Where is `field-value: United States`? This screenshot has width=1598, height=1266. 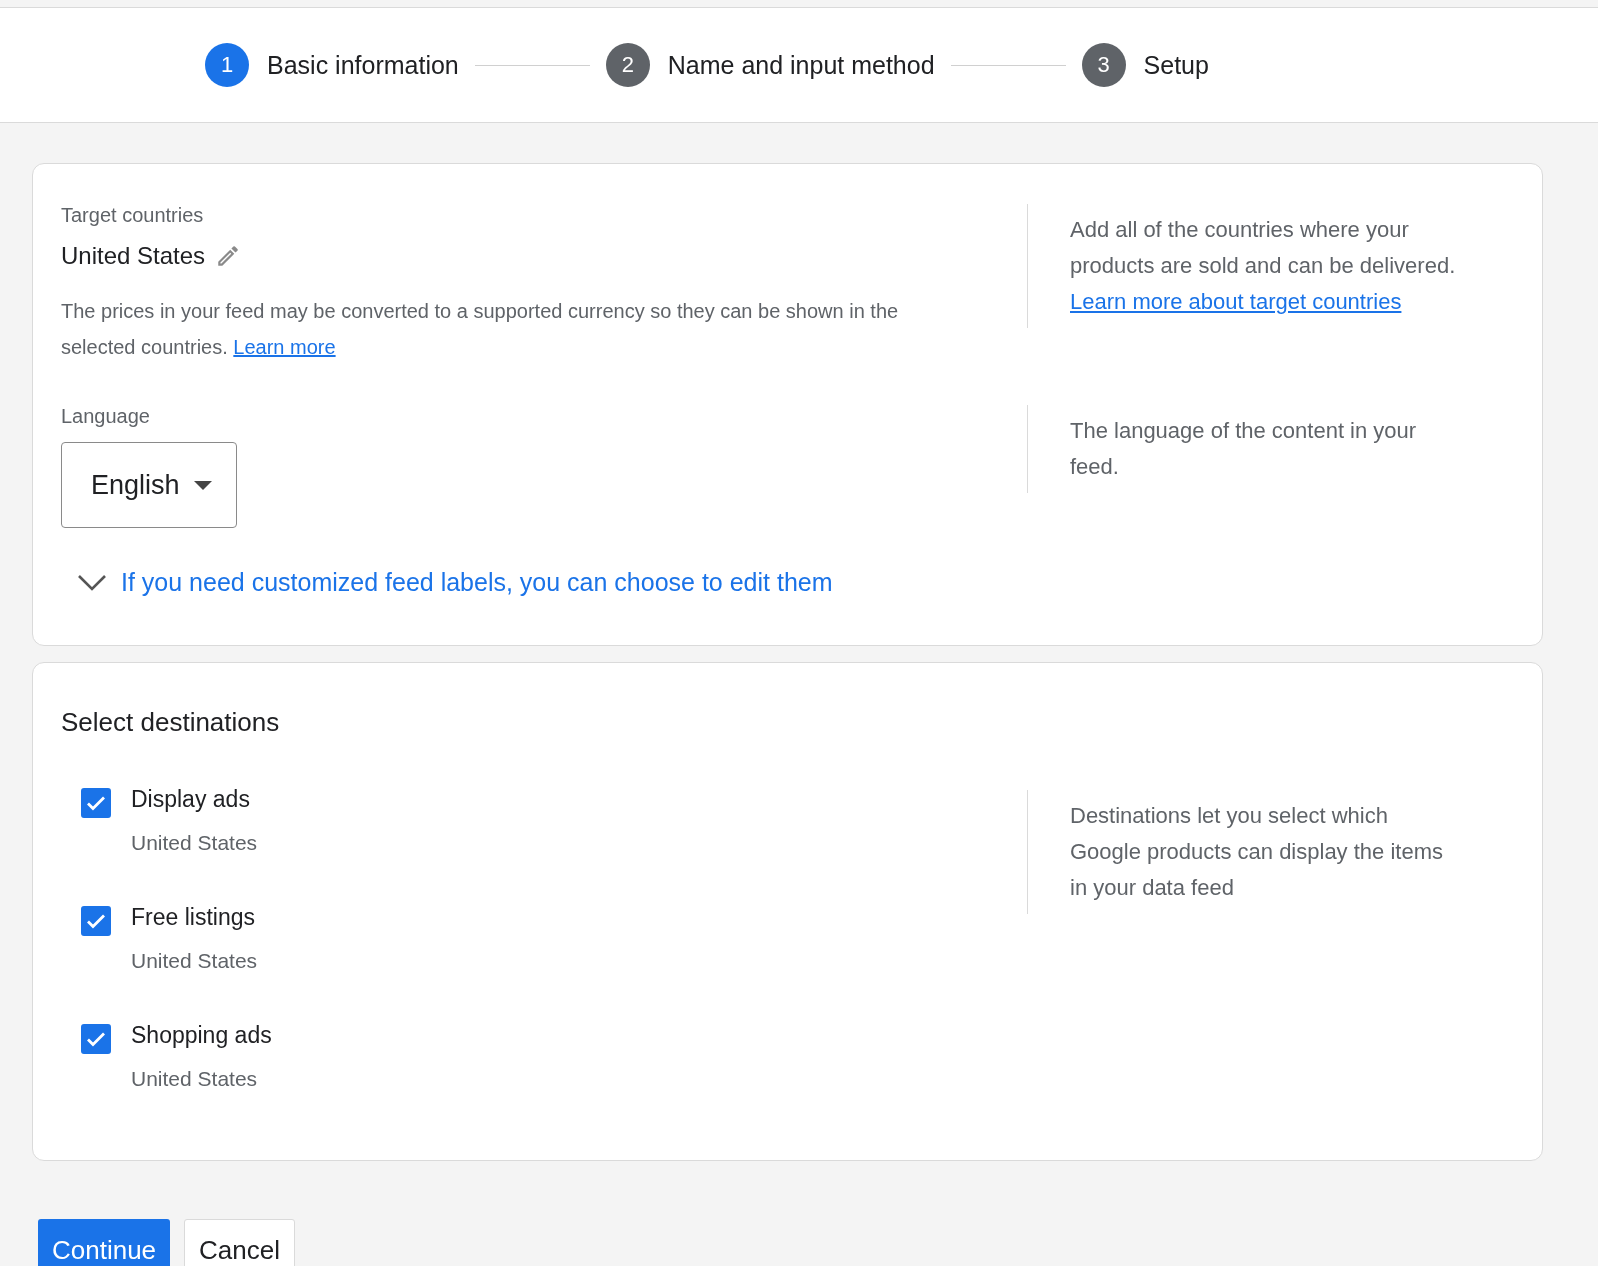 field-value: United States is located at coordinates (133, 256).